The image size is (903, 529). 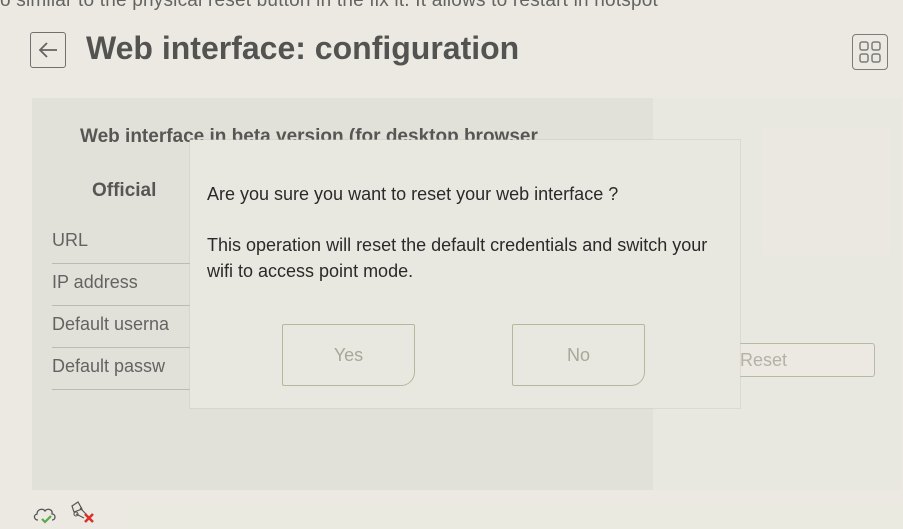 I want to click on cloud-check-icon, so click(x=44, y=516).